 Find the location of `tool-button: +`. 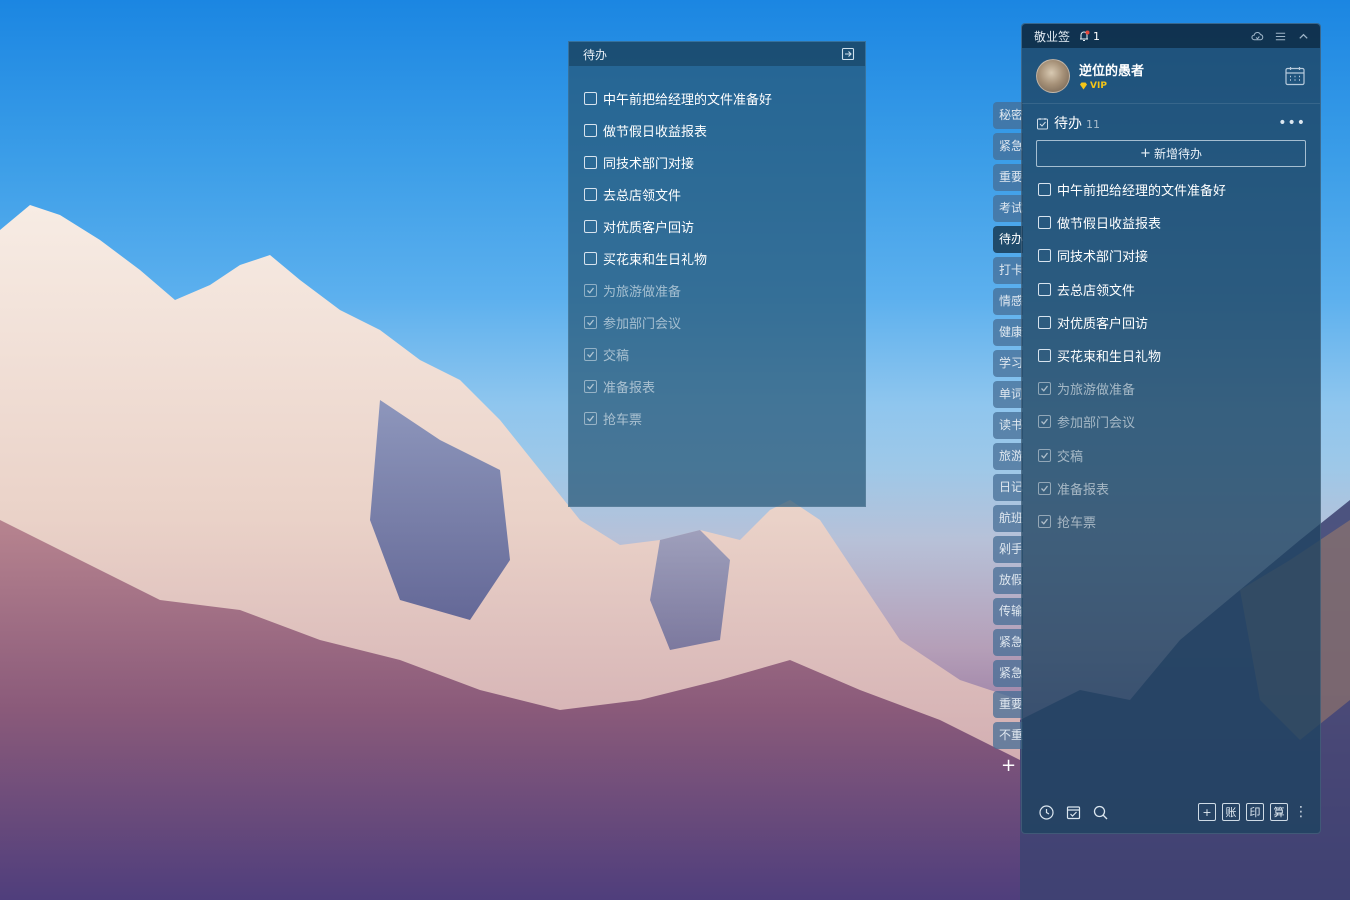

tool-button: + is located at coordinates (1207, 812).